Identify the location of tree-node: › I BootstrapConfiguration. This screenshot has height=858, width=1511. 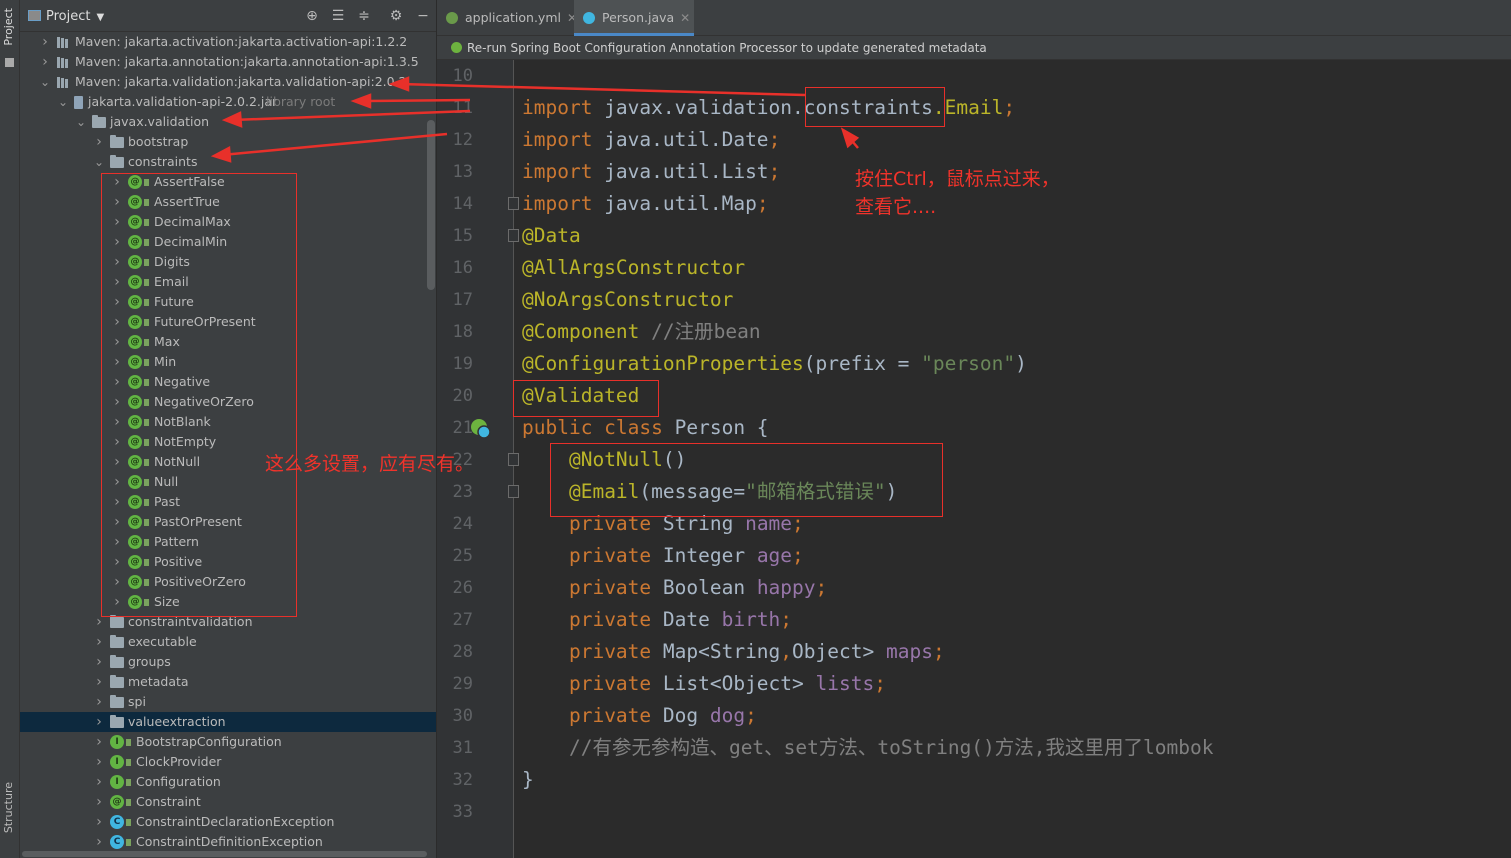
(228, 742).